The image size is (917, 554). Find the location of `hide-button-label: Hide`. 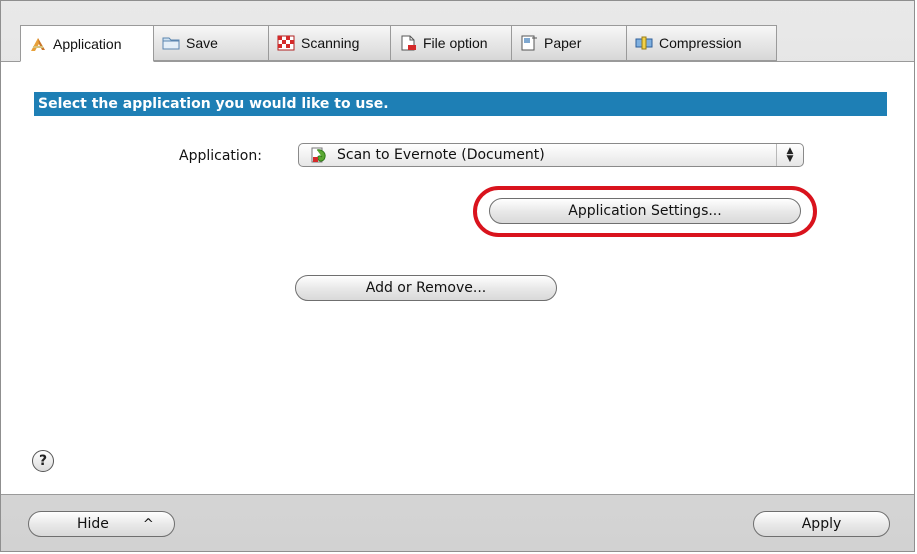

hide-button-label: Hide is located at coordinates (93, 524).